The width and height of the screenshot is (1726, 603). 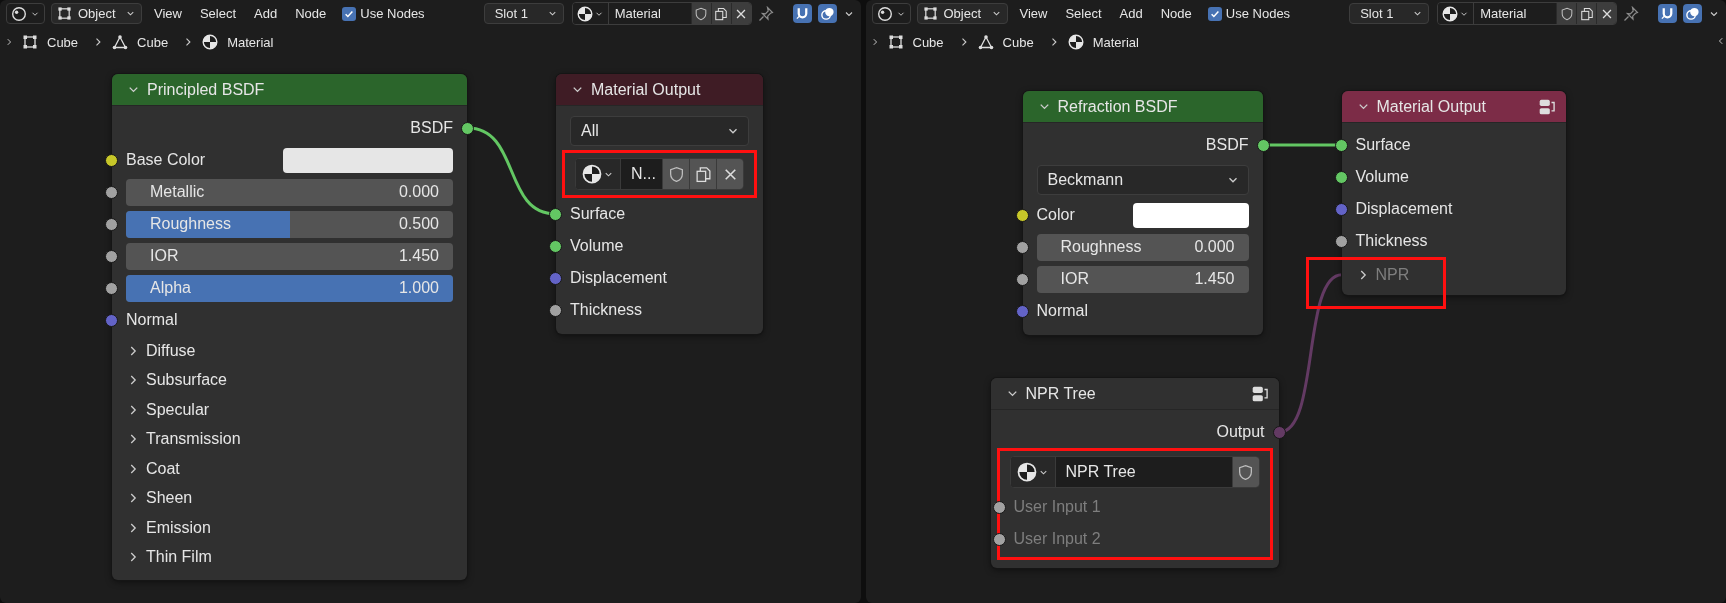 I want to click on overlay-icon, so click(x=1692, y=13).